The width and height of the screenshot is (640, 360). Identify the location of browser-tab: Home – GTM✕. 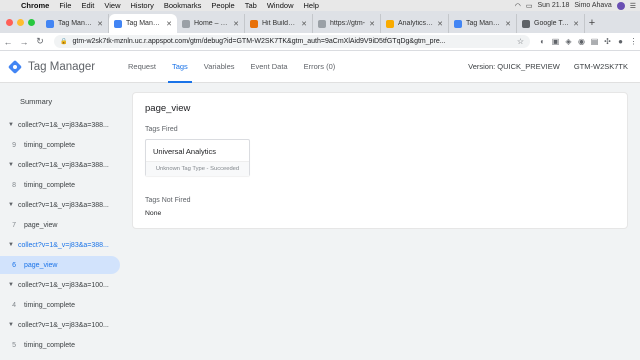
(211, 23).